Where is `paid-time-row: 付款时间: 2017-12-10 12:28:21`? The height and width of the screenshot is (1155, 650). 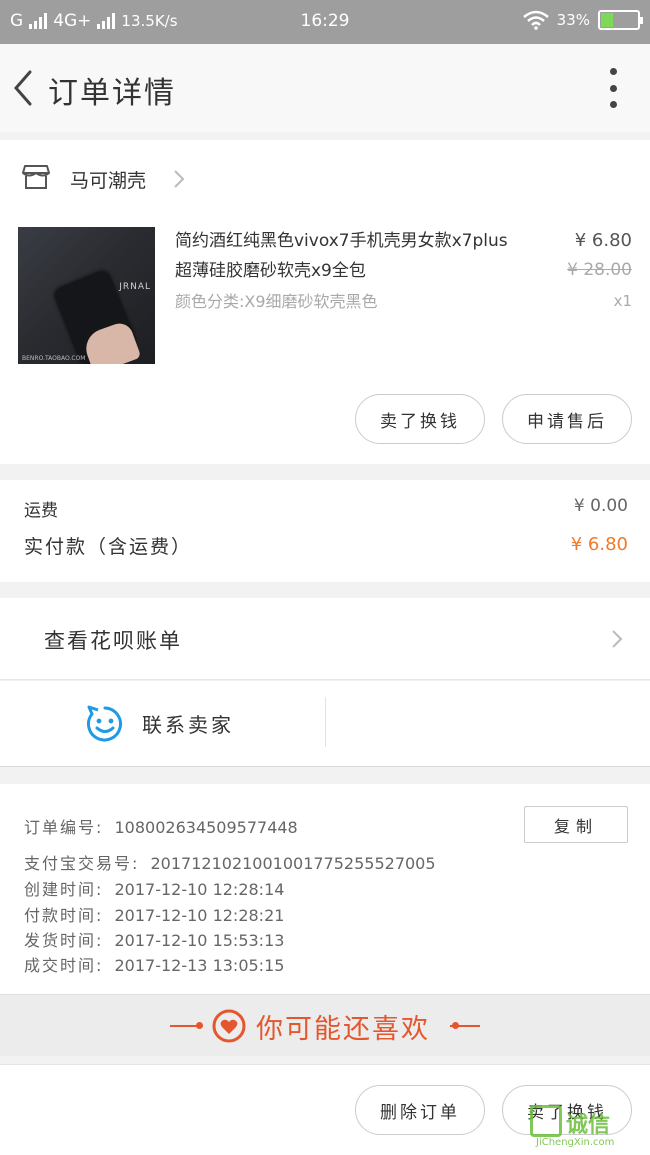 paid-time-row: 付款时间: 2017-12-10 12:28:21 is located at coordinates (154, 914).